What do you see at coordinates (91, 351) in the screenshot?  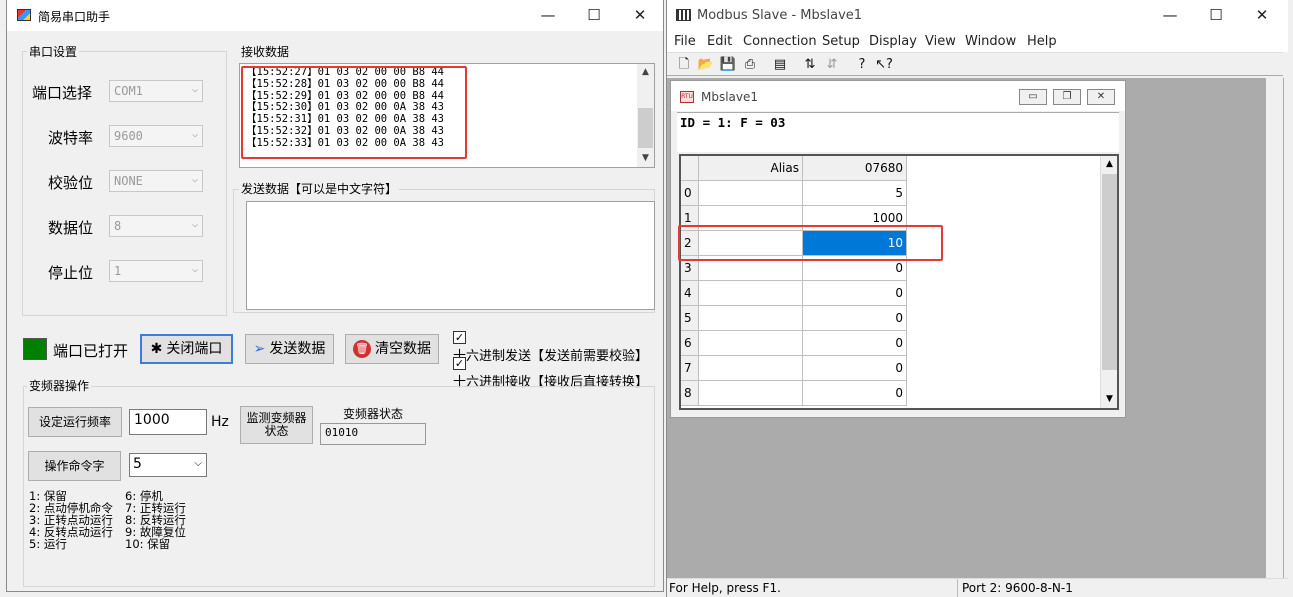 I see `port-status-text: 端口已打开` at bounding box center [91, 351].